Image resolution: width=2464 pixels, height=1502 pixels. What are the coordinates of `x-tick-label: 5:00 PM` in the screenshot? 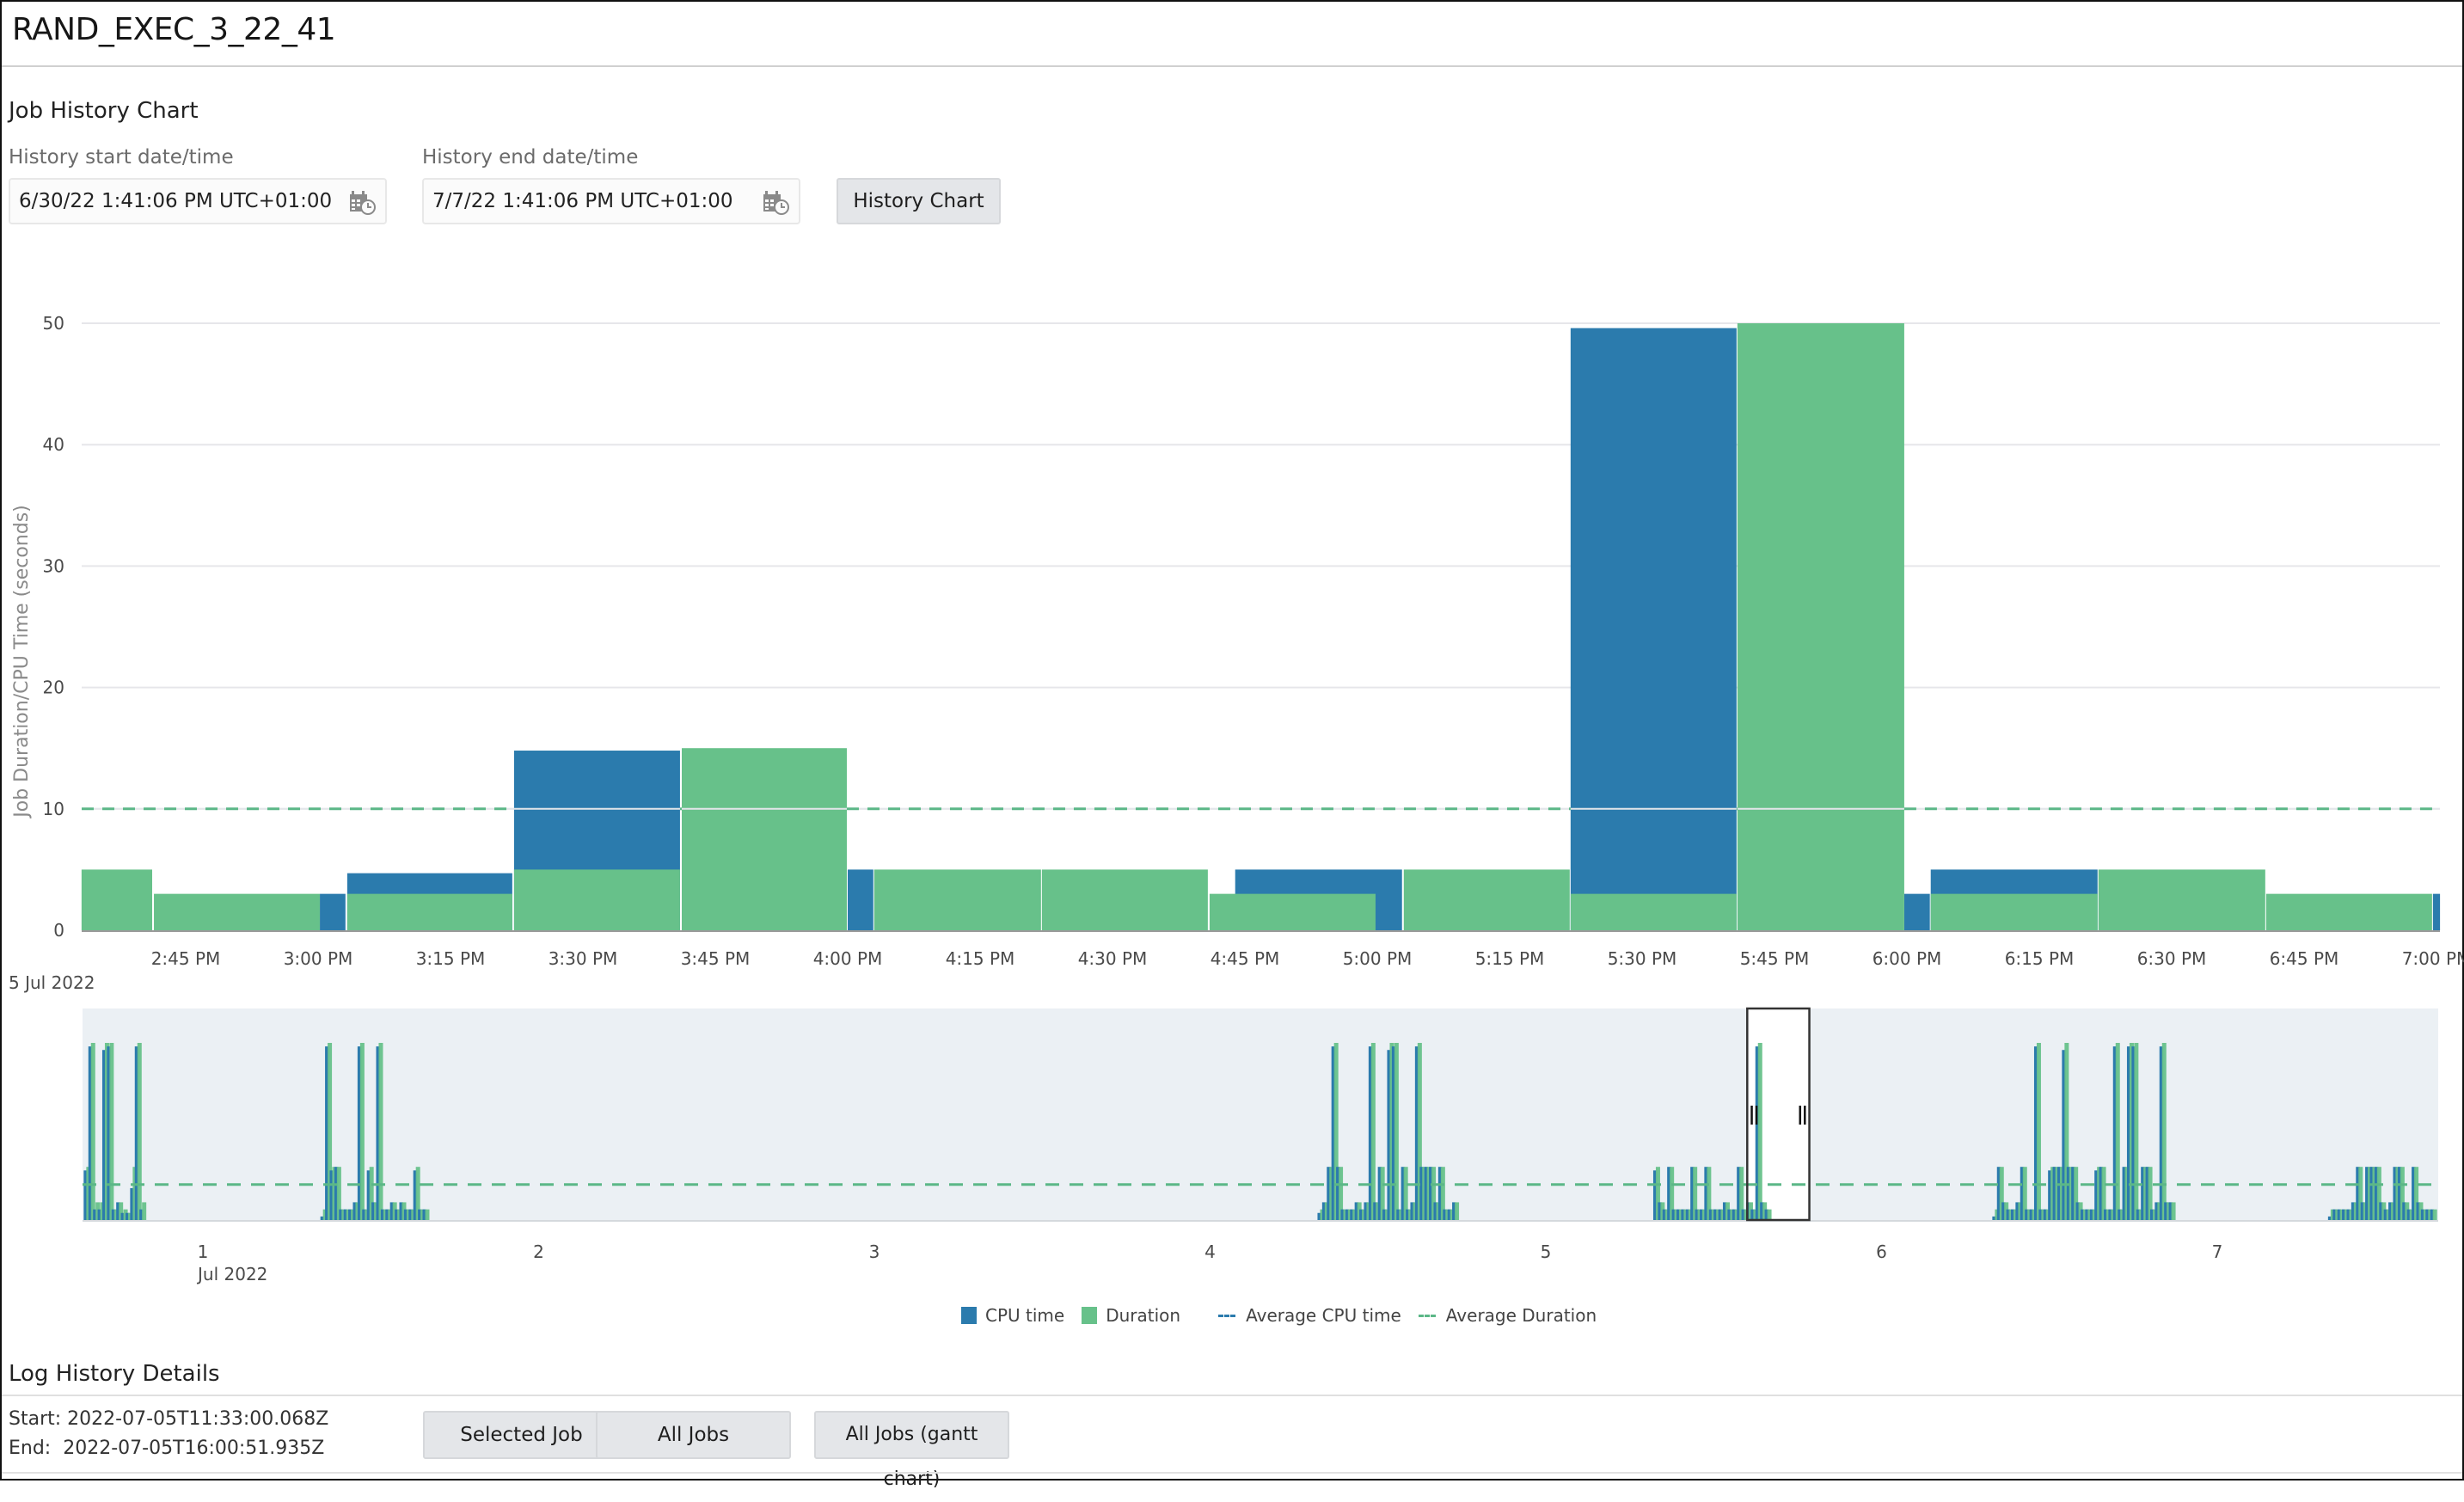 It's located at (1378, 958).